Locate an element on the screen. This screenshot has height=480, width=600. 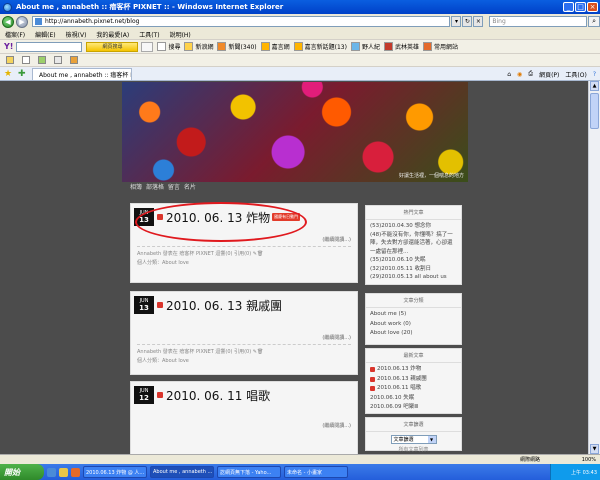
search-input: Bing is located at coordinates (538, 21).